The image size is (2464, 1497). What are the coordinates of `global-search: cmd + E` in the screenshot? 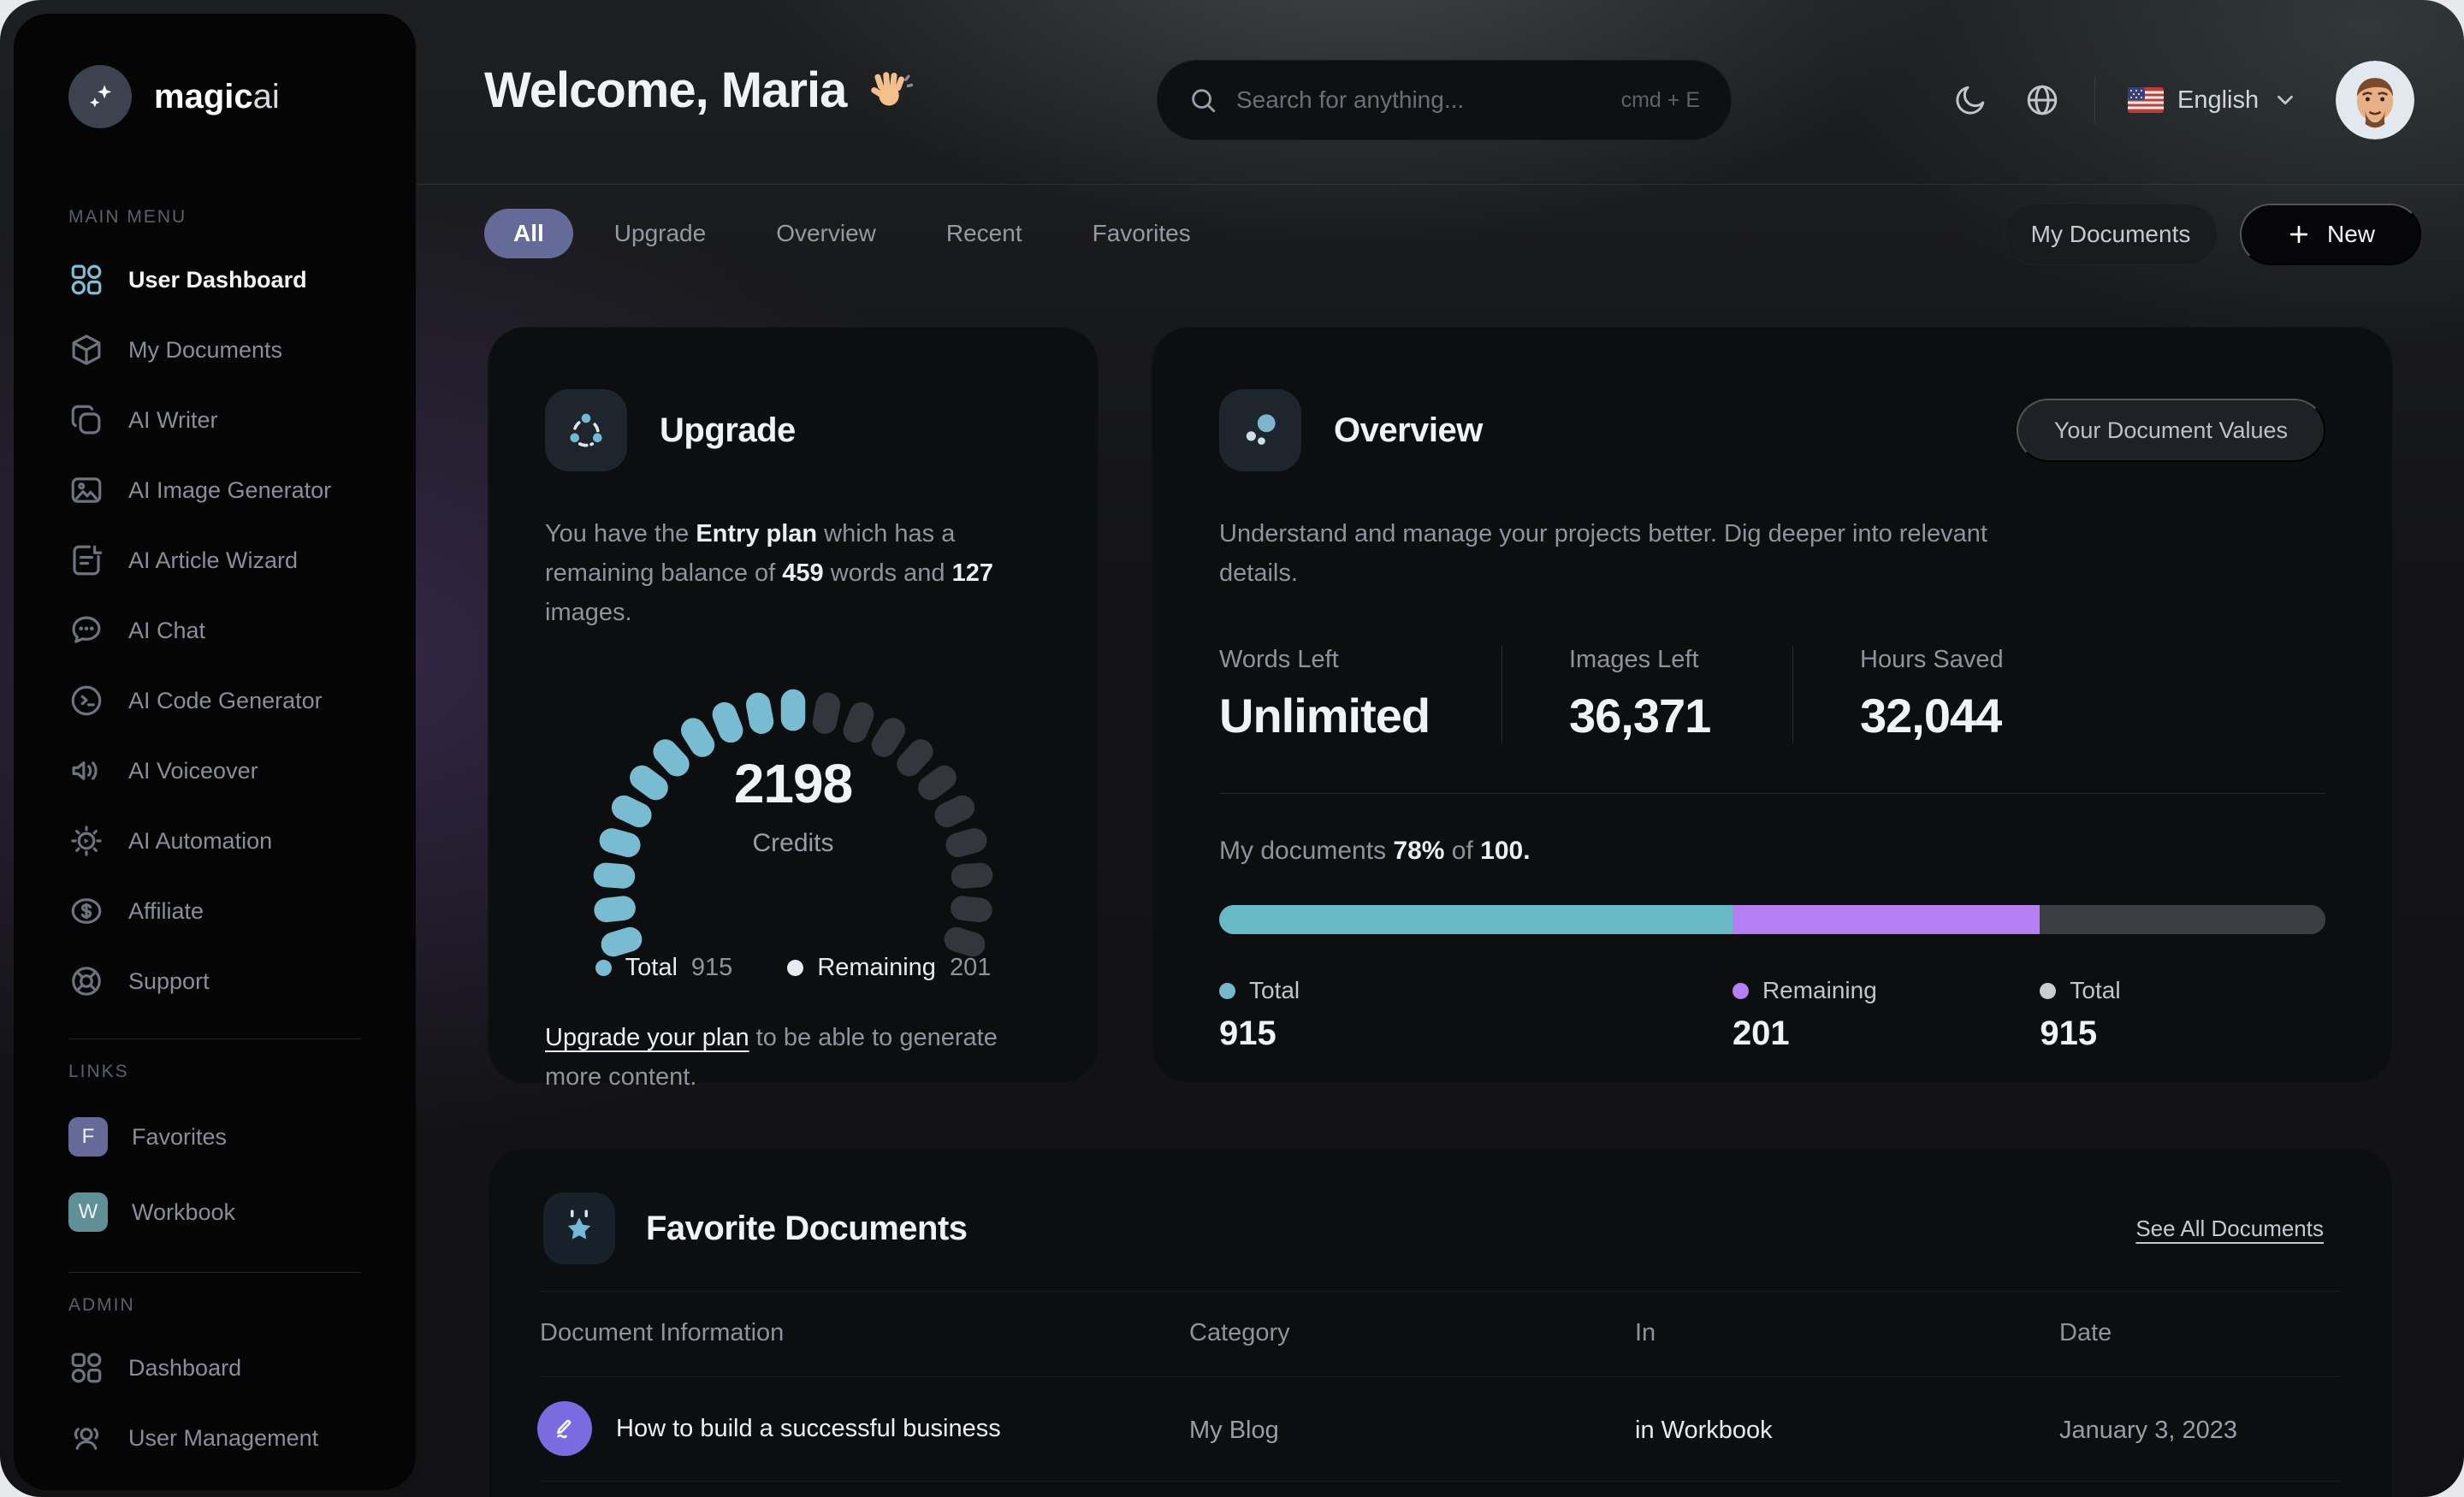 It's located at (1444, 100).